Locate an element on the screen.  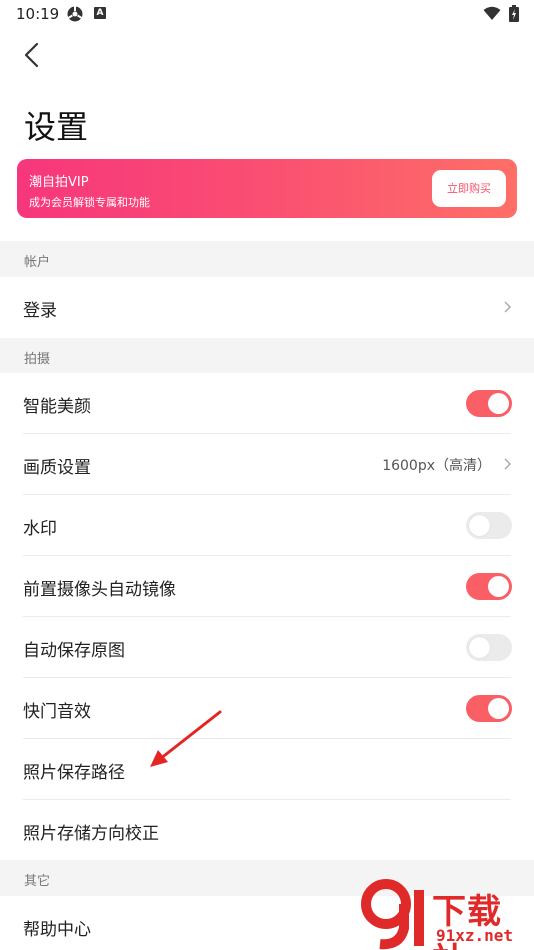
vip-title: 潮自拍VIP is located at coordinates (59, 182).